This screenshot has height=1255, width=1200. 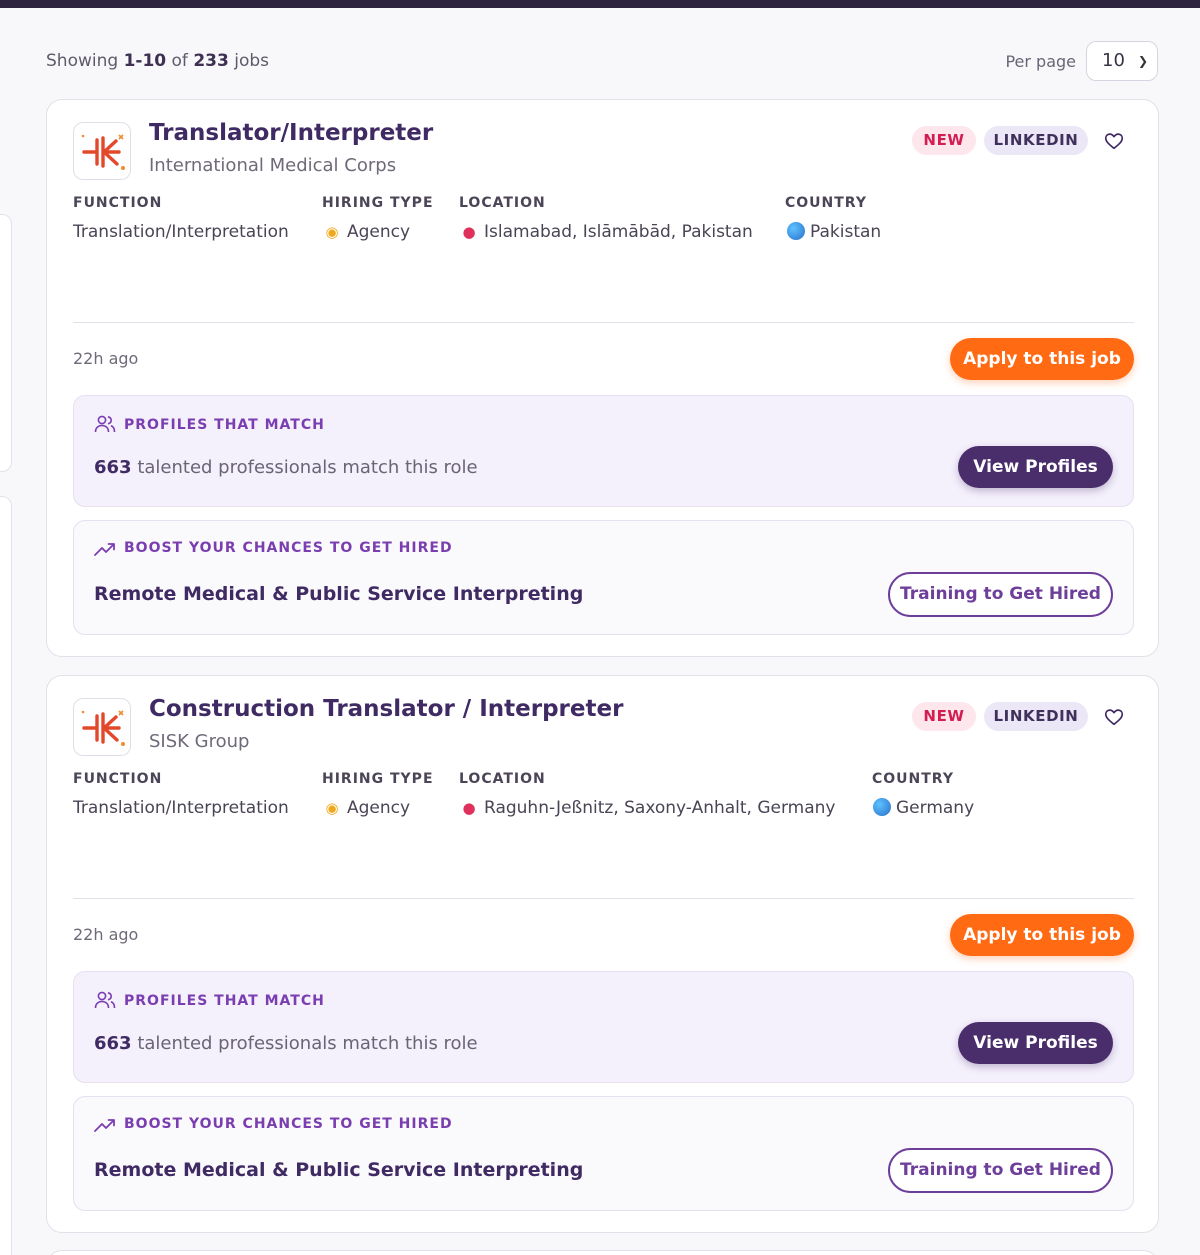 What do you see at coordinates (291, 133) in the screenshot?
I see `job-title: Translator/Interpreter` at bounding box center [291, 133].